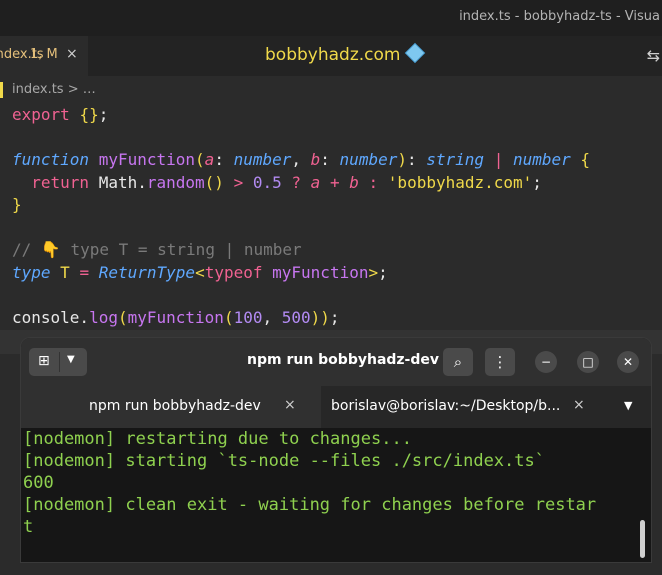 This screenshot has width=662, height=575. Describe the element at coordinates (84, 272) in the screenshot. I see `code-token: =` at that location.